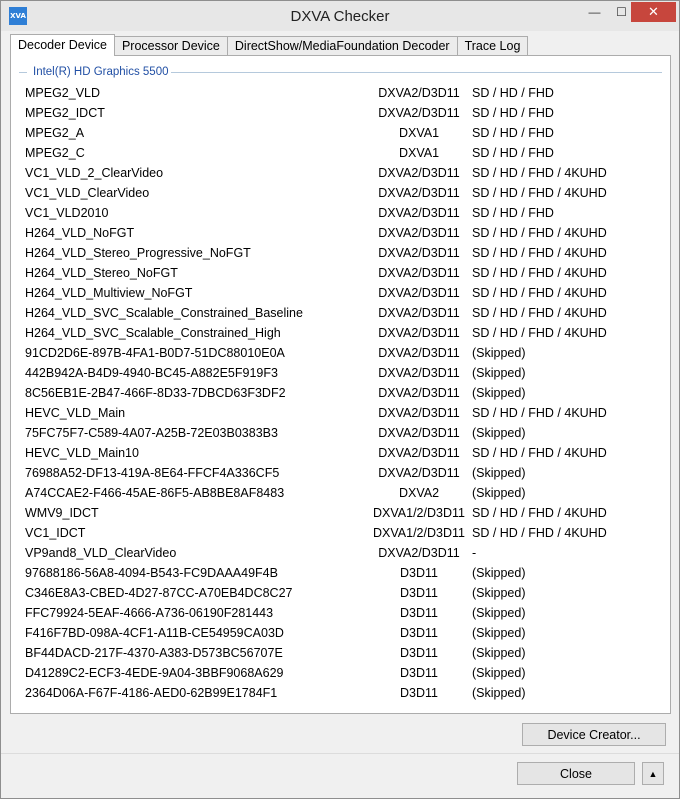 Image resolution: width=680 pixels, height=799 pixels. Describe the element at coordinates (159, 593) in the screenshot. I see `decoder-name: C346E8A3-CBED-4D27-87CC-A70EB4DC8C27` at that location.